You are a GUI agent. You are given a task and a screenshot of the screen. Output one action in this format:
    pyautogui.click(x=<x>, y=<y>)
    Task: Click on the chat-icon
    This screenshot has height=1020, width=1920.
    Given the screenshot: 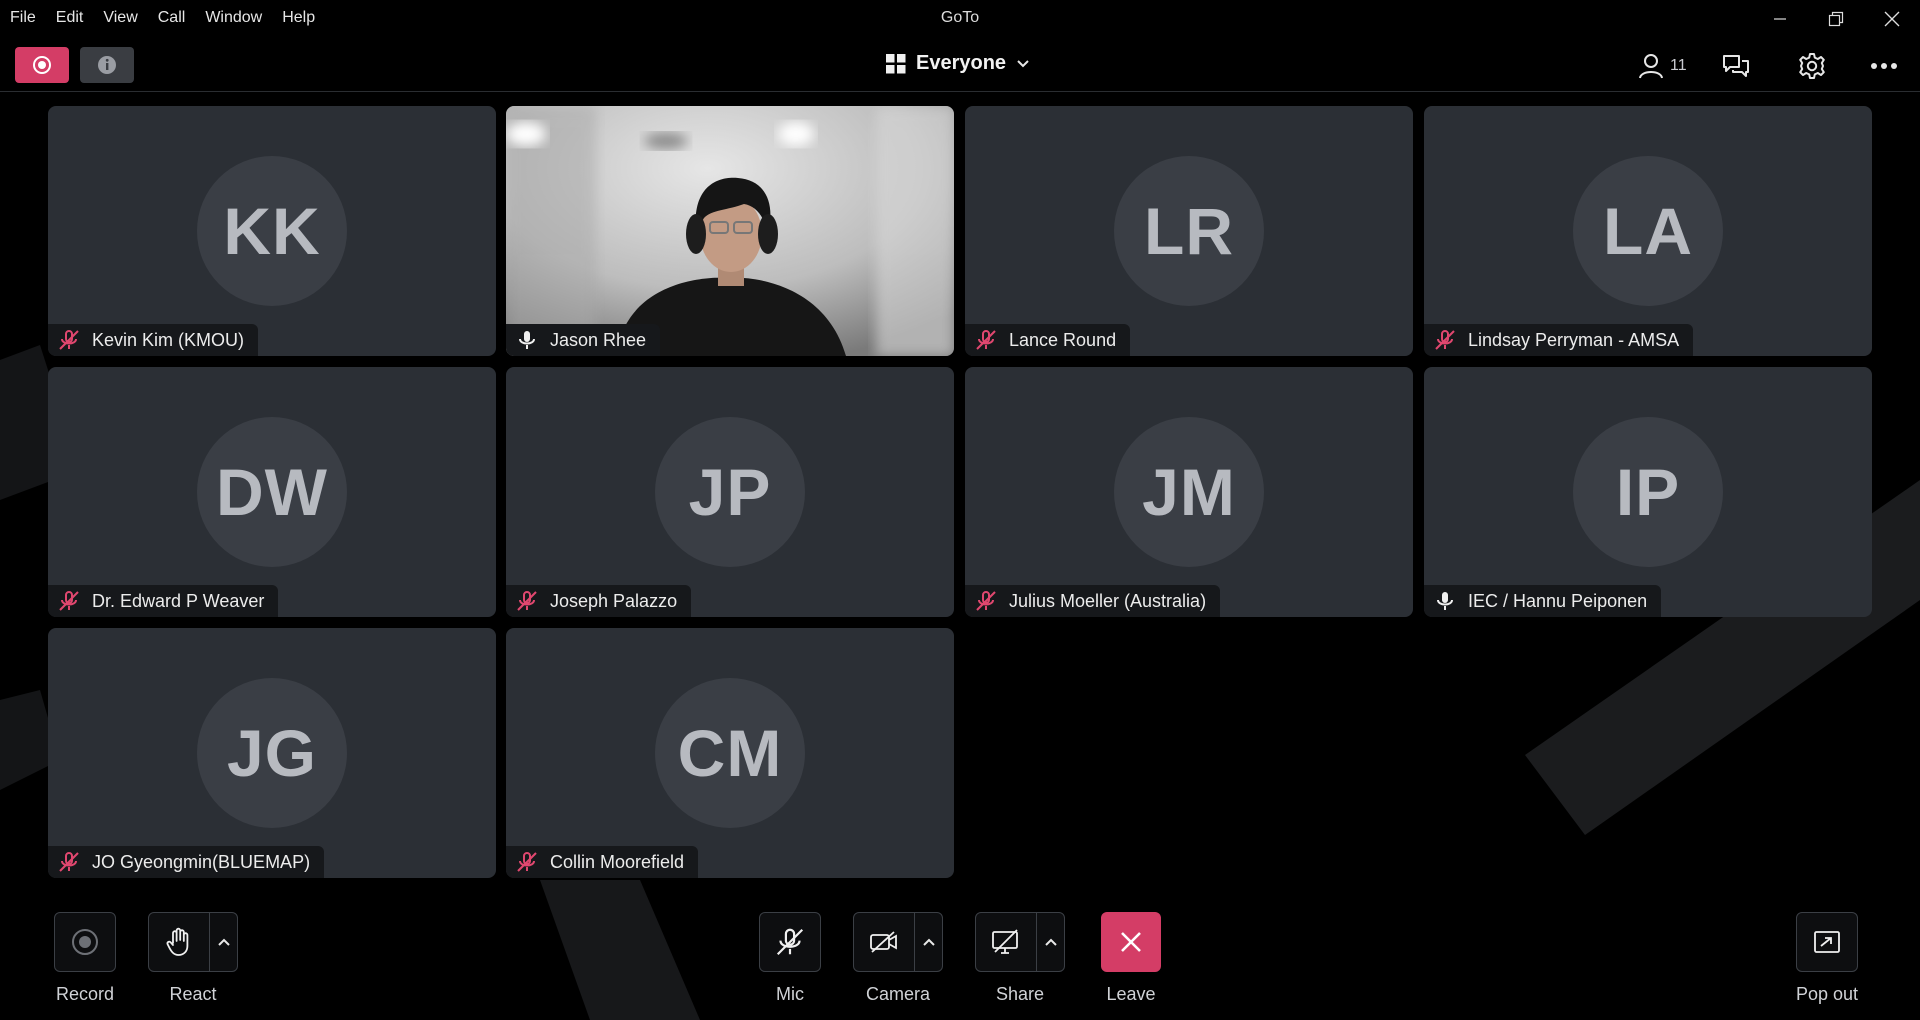 What is the action you would take?
    pyautogui.click(x=1736, y=66)
    